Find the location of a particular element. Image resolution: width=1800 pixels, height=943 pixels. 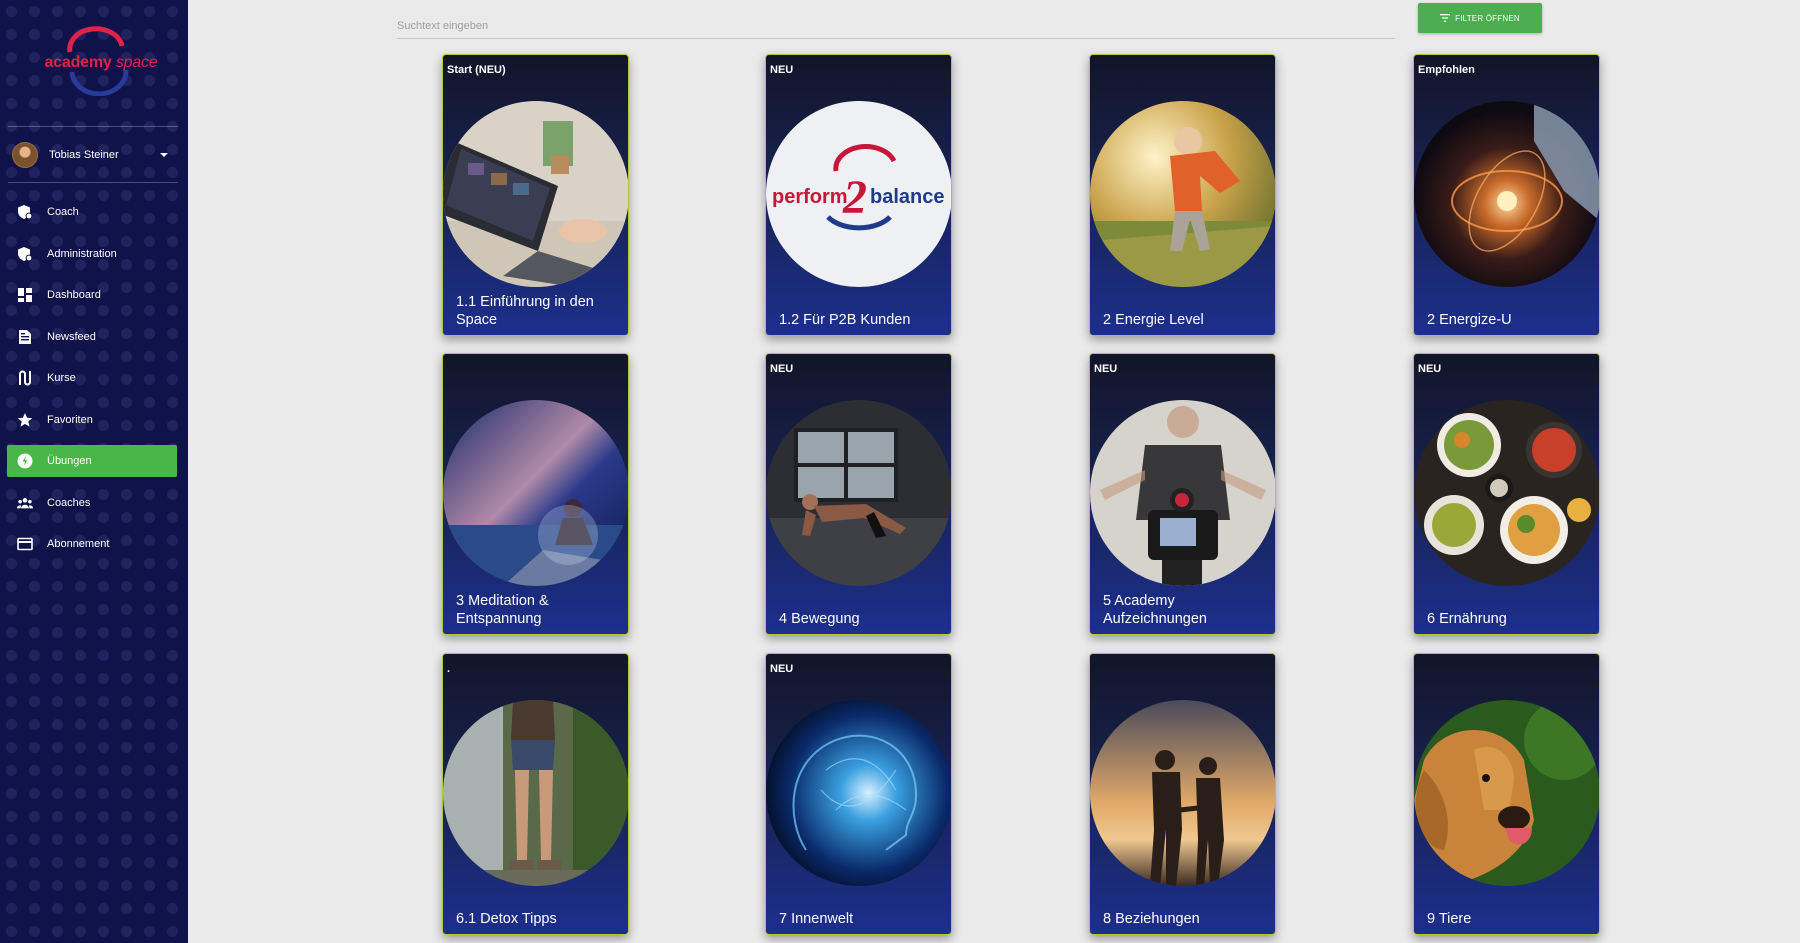

woman-jumping-in-field-image is located at coordinates (1182, 194).